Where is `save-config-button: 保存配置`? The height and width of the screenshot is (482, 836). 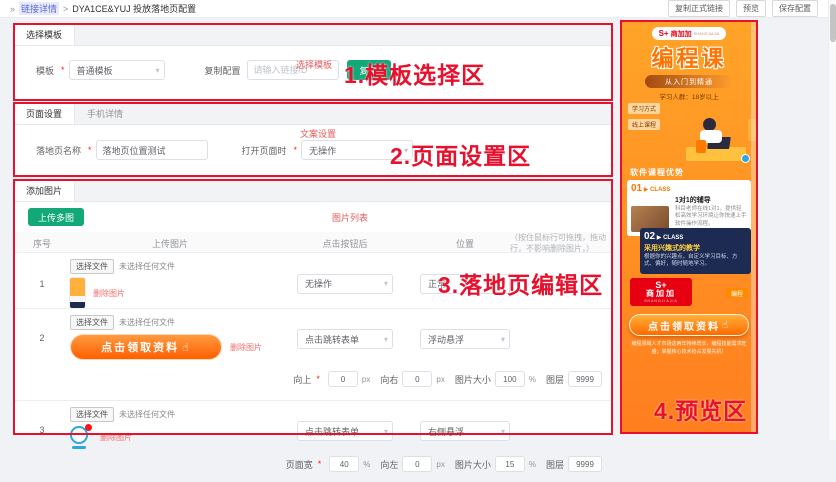
save-config-button: 保存配置 is located at coordinates (795, 8).